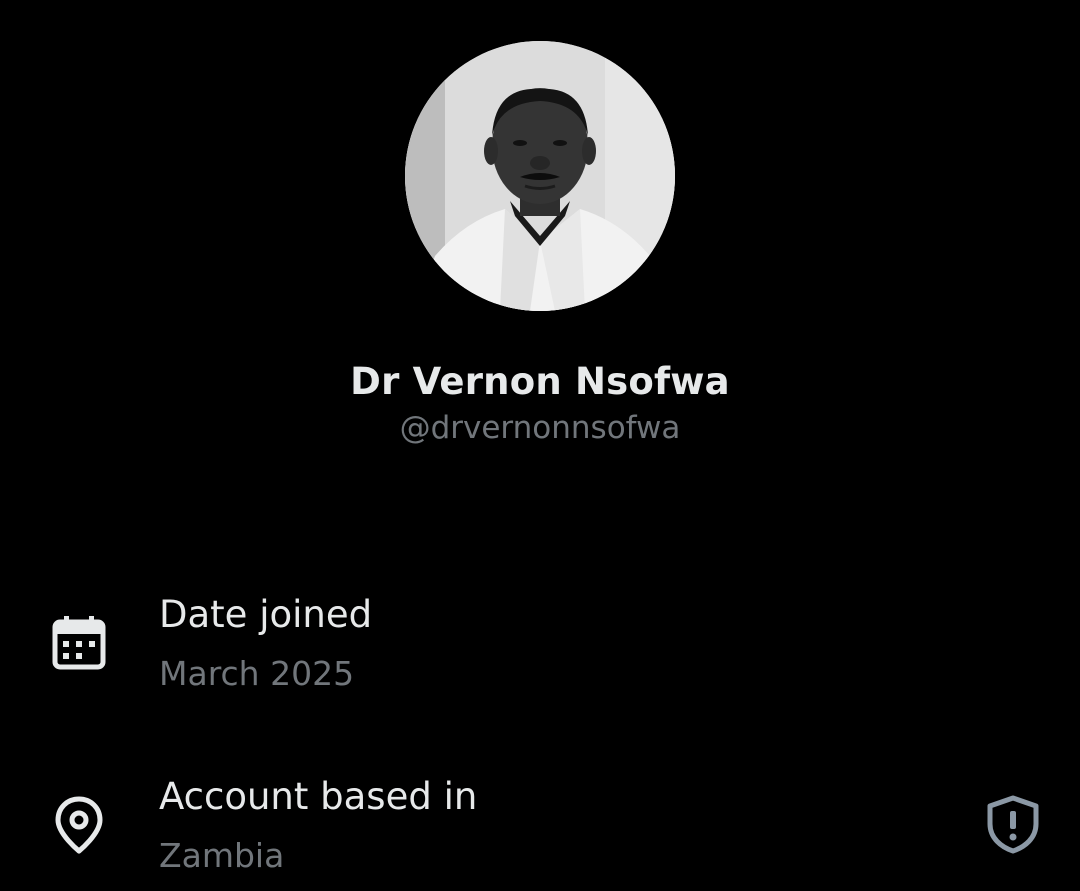  Describe the element at coordinates (1013, 824) in the screenshot. I see `shield-alert-icon` at that location.